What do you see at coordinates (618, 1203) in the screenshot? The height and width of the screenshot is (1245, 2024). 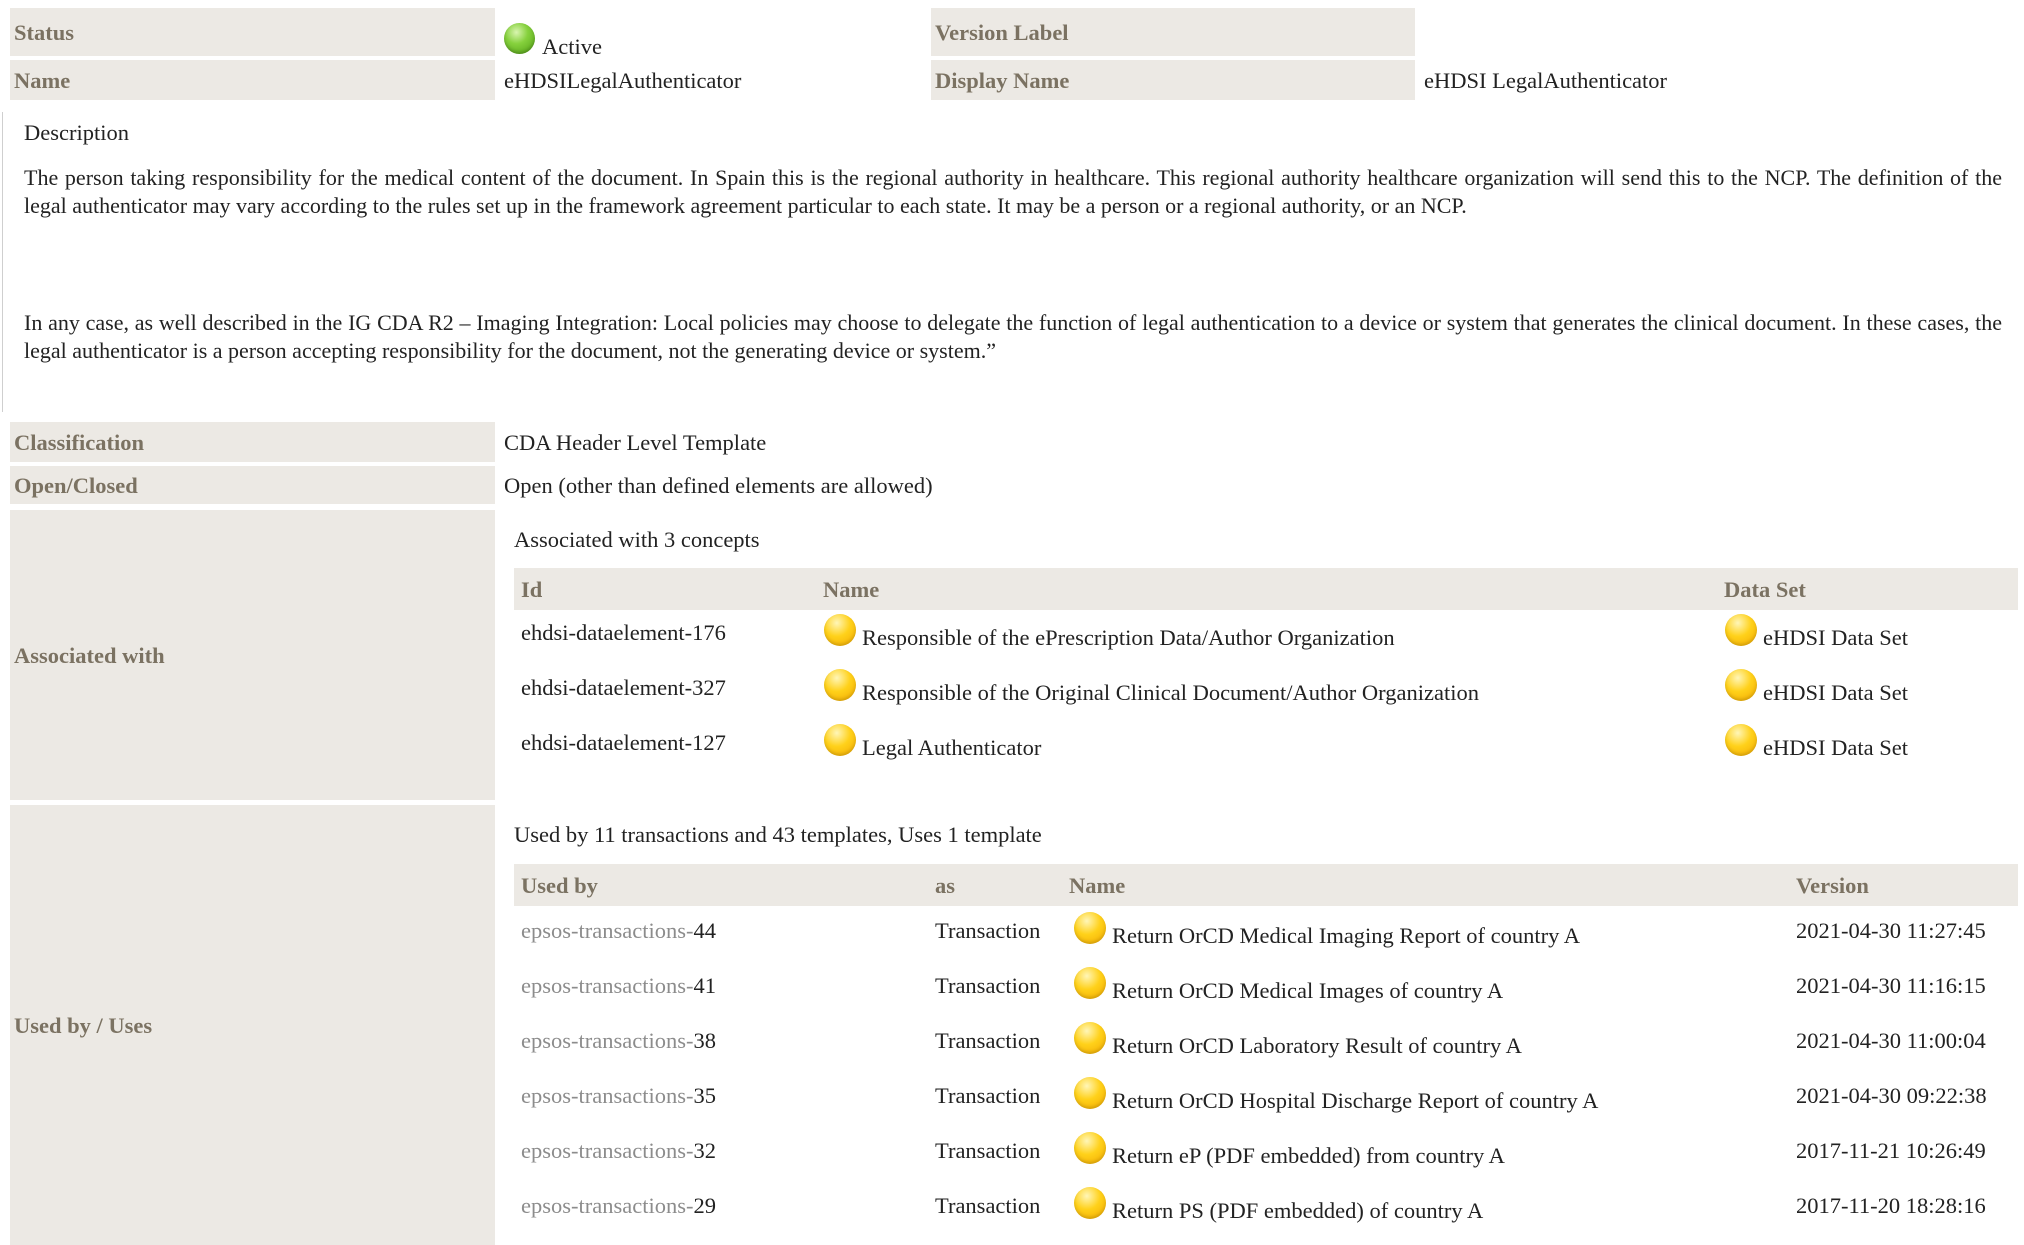 I see `transaction-link: epsos-transactions- 29` at bounding box center [618, 1203].